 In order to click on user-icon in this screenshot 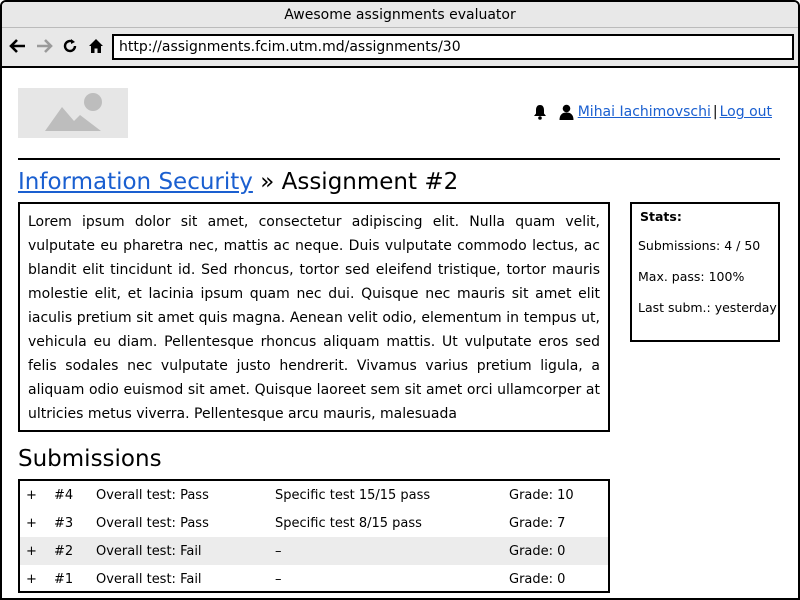, I will do `click(566, 112)`.